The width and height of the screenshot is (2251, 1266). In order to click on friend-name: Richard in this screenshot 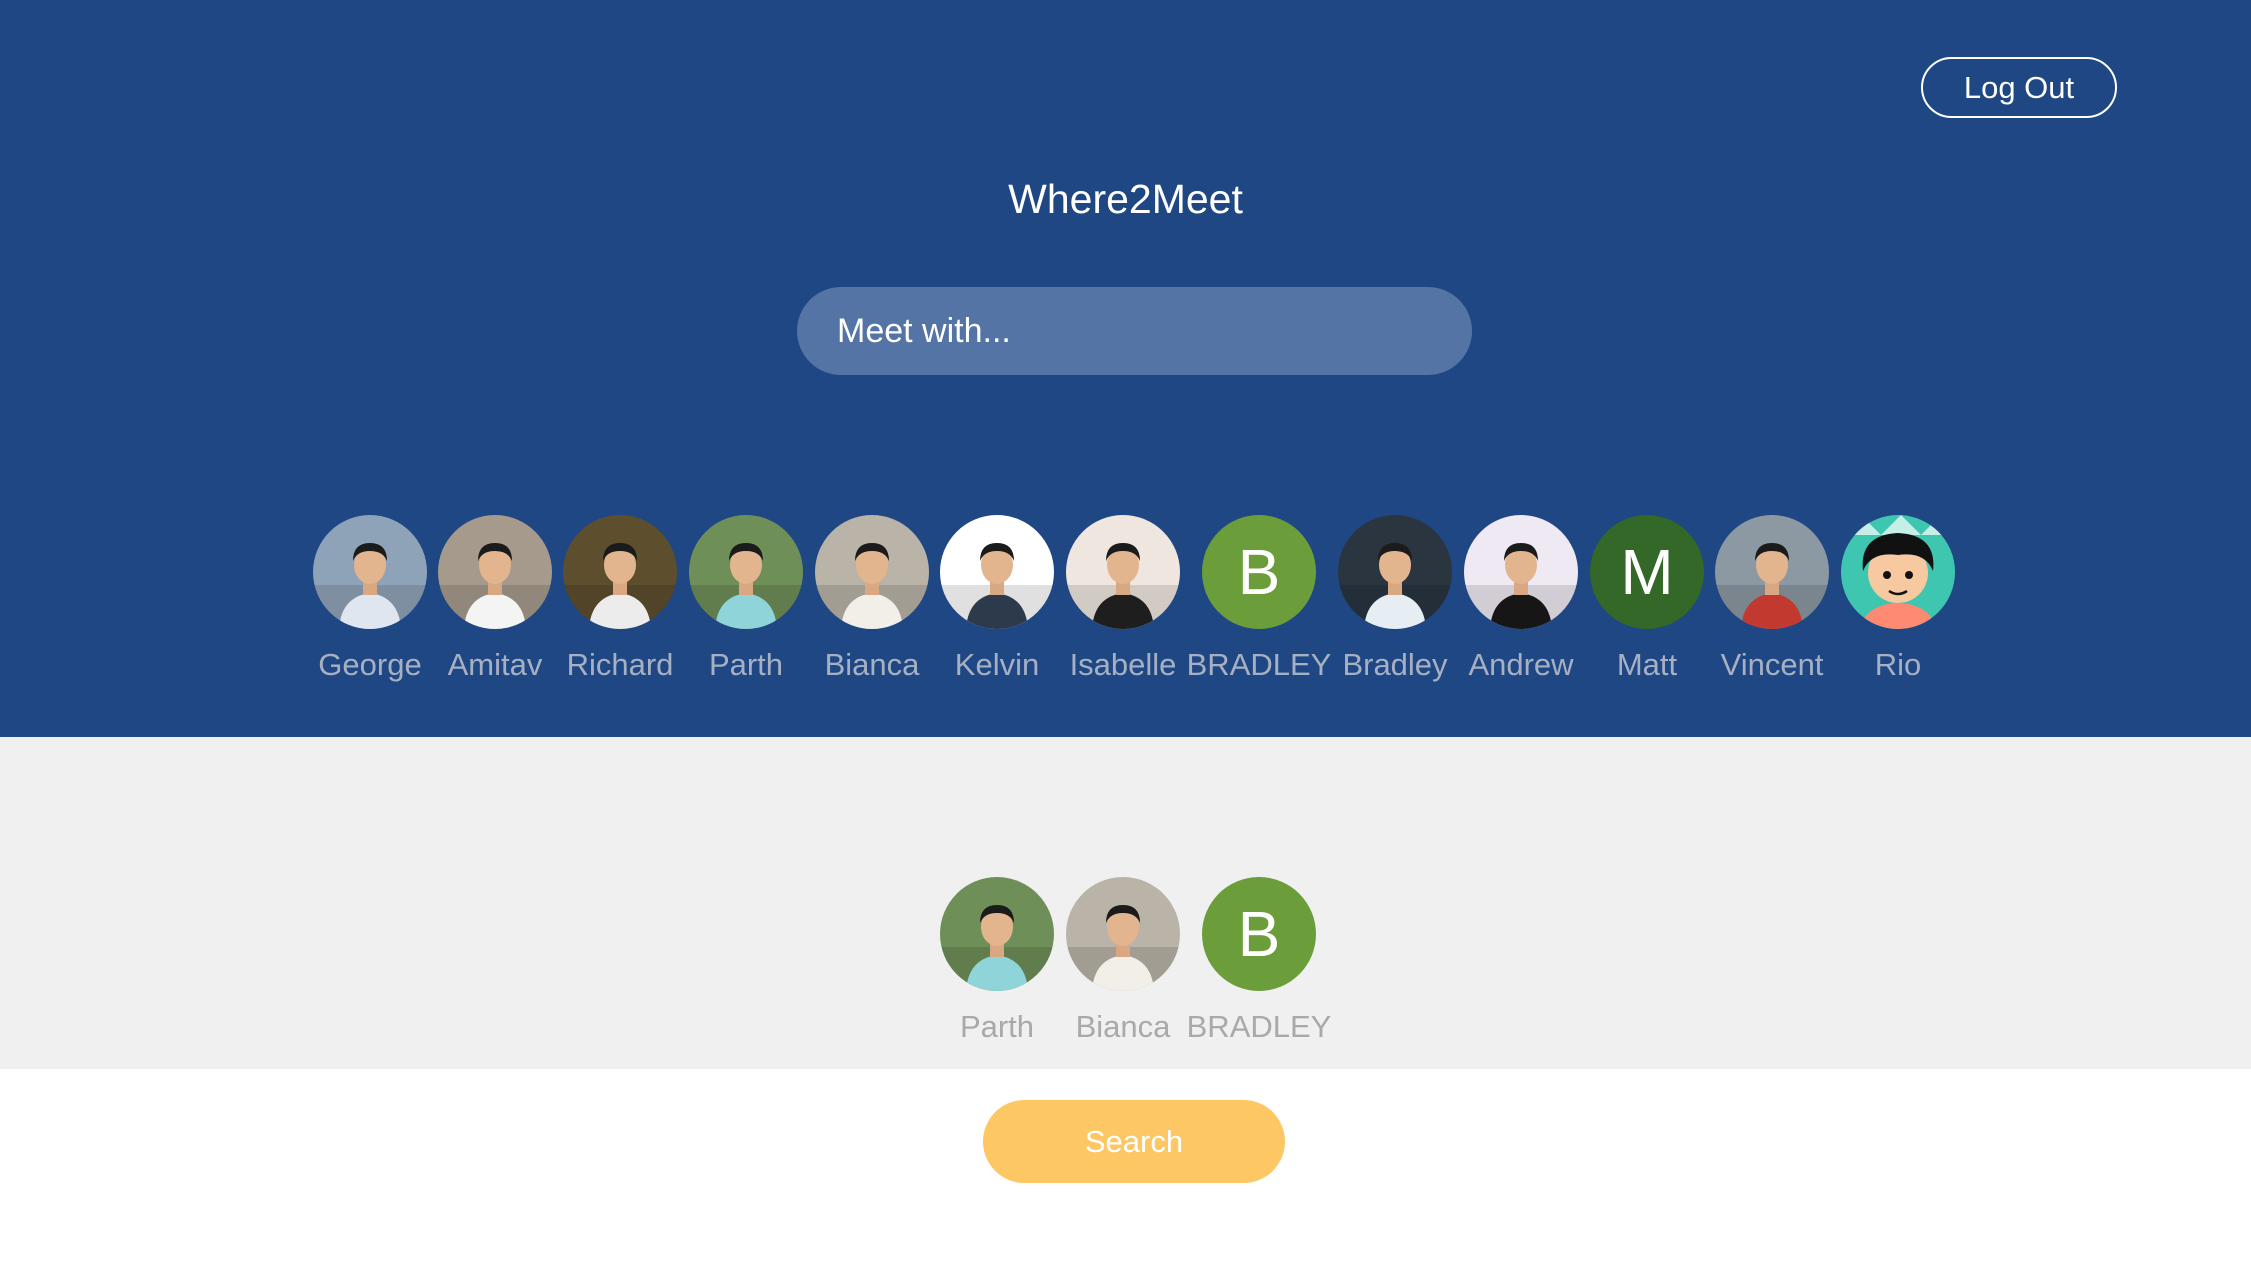, I will do `click(620, 664)`.